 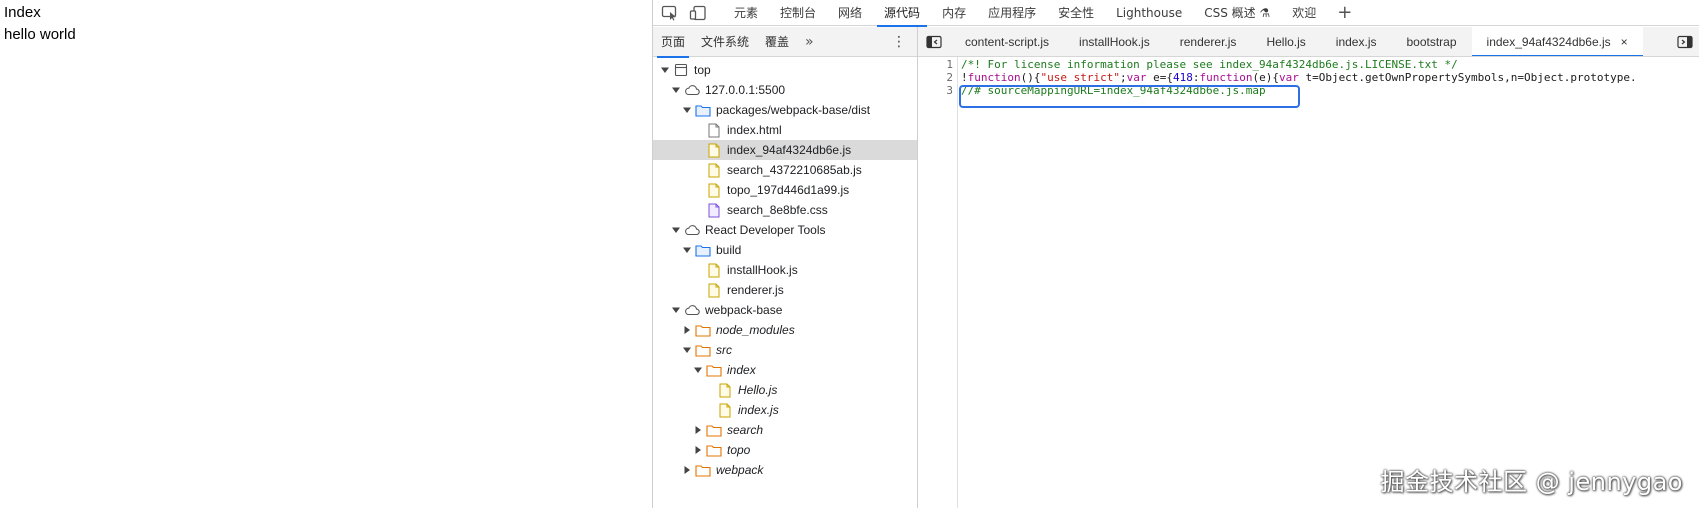 What do you see at coordinates (1237, 13) in the screenshot?
I see `tab-css-overview: CSS 概述 ⚗` at bounding box center [1237, 13].